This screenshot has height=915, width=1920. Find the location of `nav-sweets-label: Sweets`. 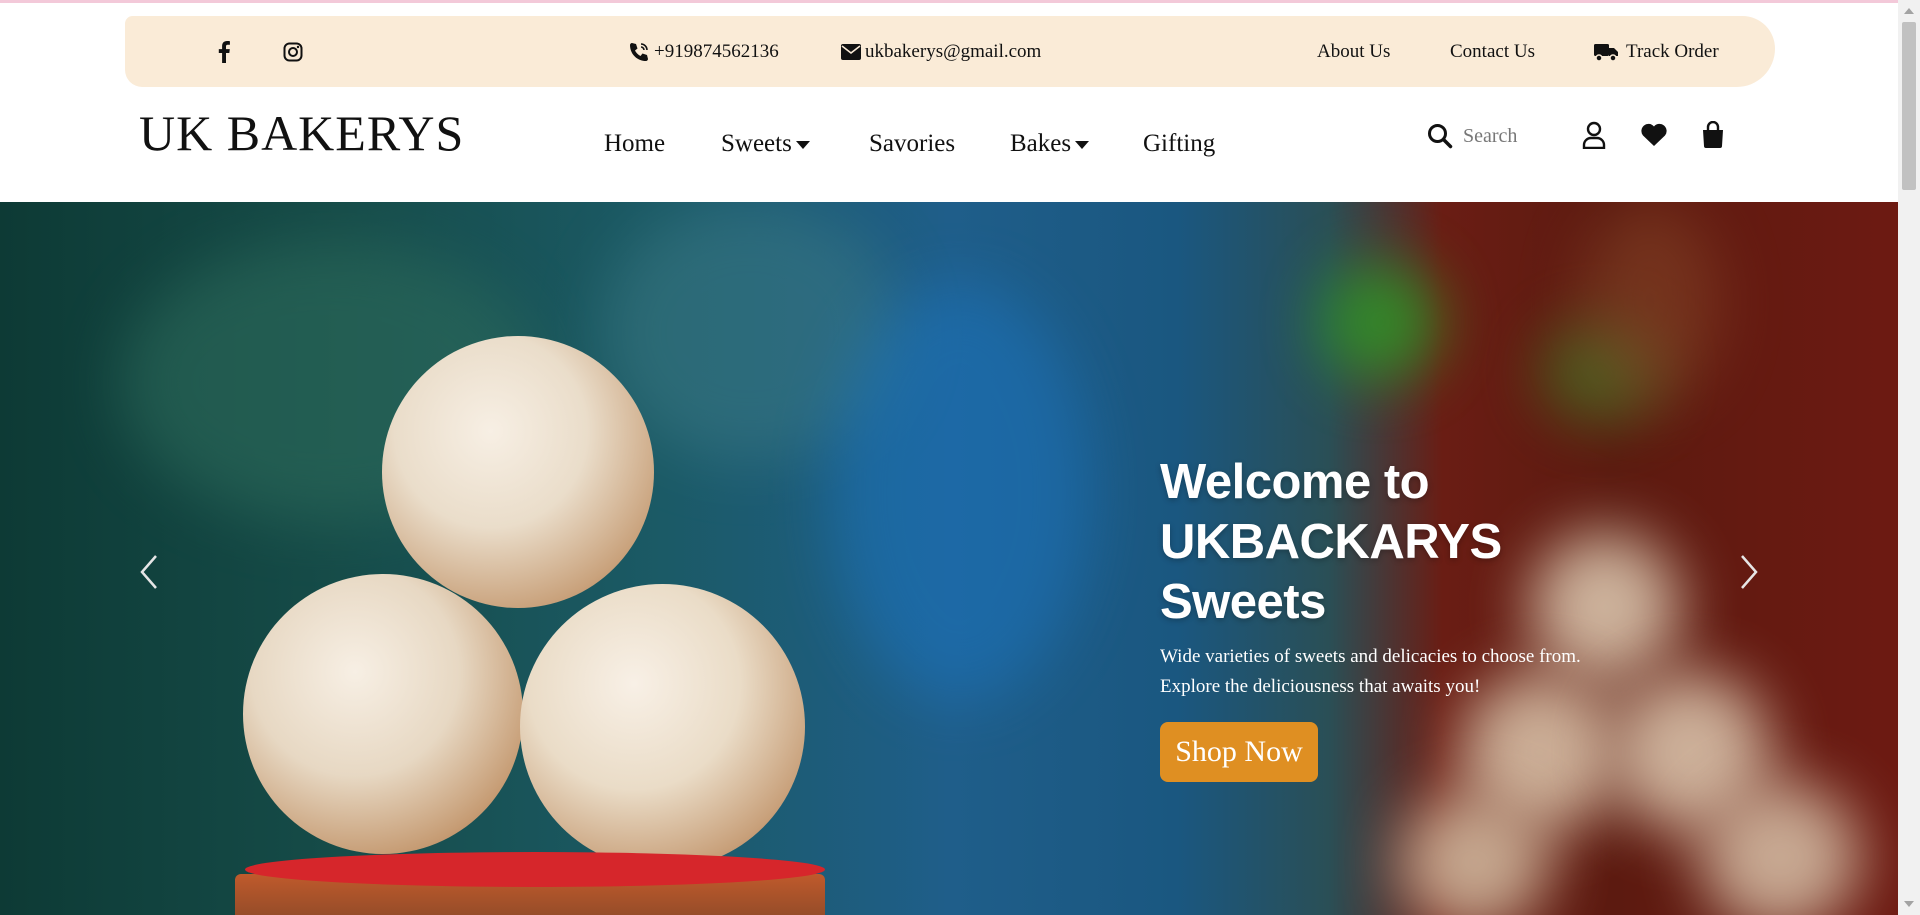

nav-sweets-label: Sweets is located at coordinates (756, 143).